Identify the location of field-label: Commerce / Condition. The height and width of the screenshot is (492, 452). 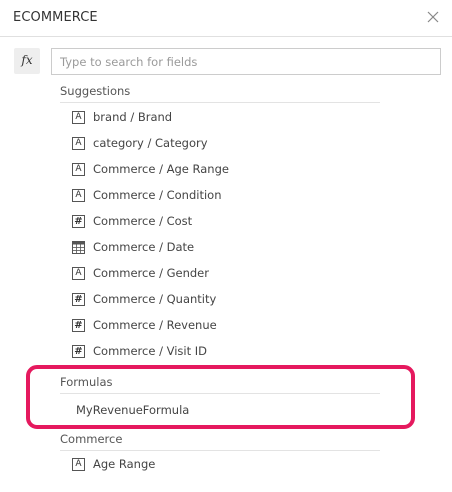
(157, 195).